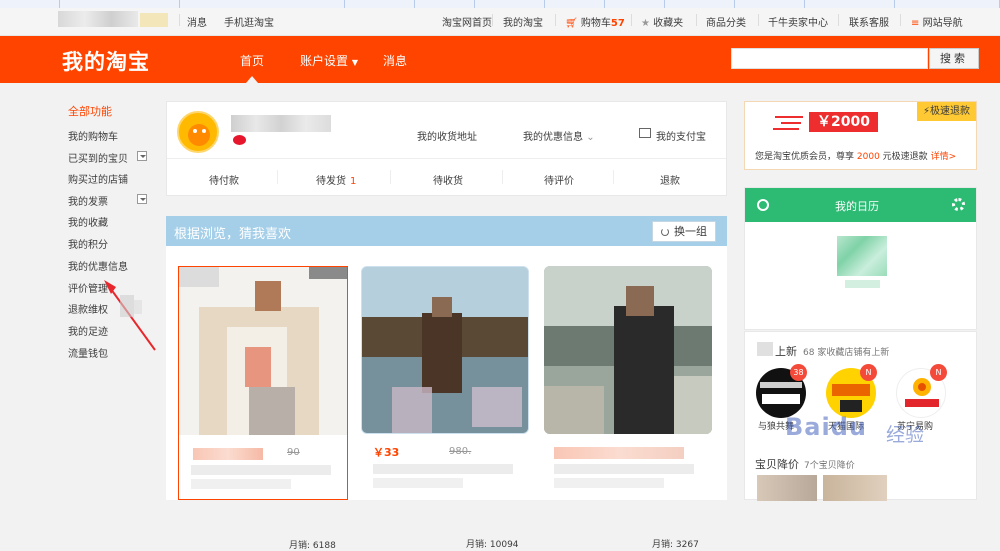 This screenshot has width=1000, height=551. Describe the element at coordinates (88, 243) in the screenshot. I see `sidebar-item-points: 我的积分` at that location.